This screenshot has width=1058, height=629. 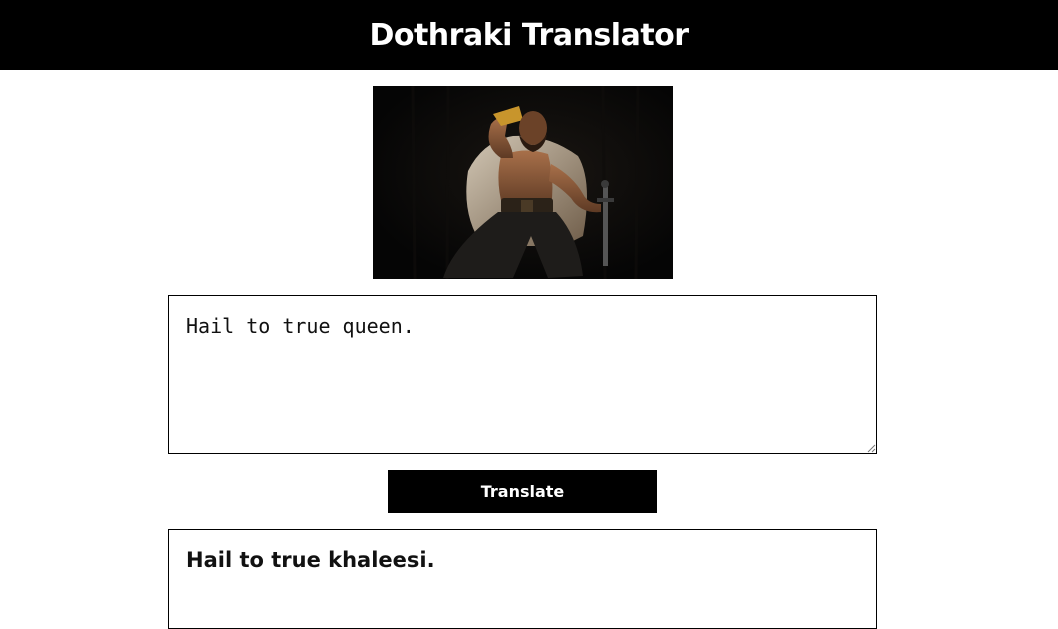 I want to click on translate-button: Translate, so click(x=522, y=491).